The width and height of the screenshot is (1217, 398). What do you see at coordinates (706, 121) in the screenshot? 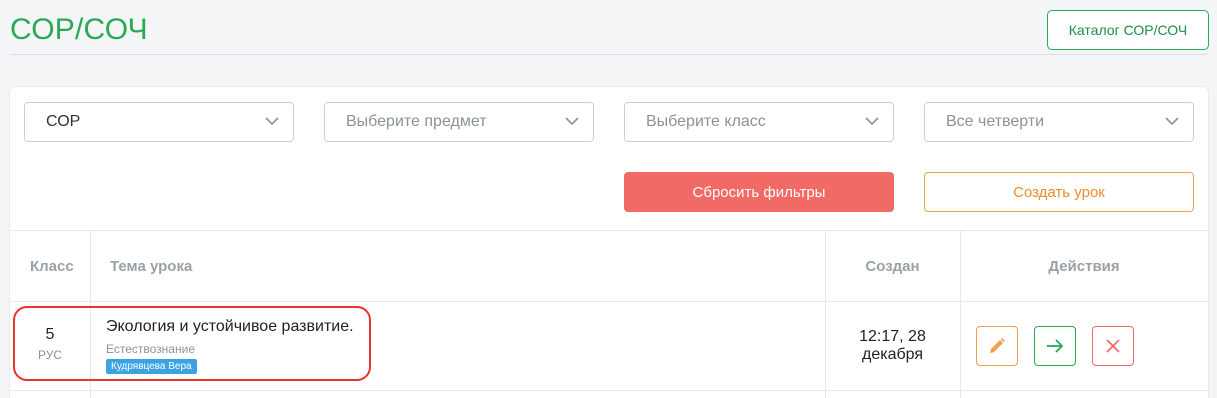
I see `grade-select-placeholder: Выберите класс` at bounding box center [706, 121].